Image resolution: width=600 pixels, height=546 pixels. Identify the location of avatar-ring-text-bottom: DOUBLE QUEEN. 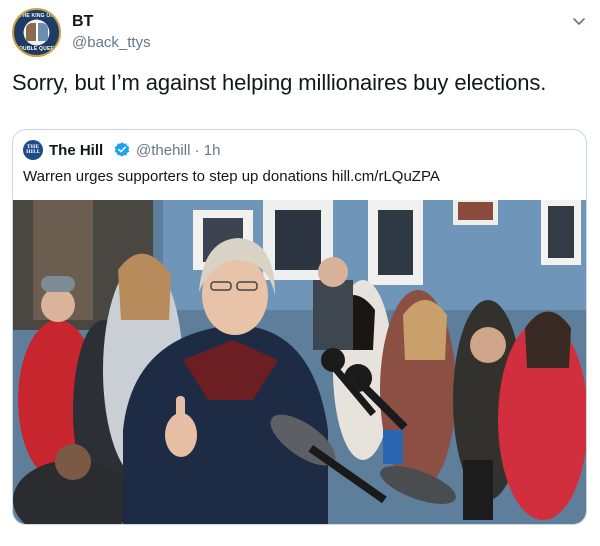
(36, 49).